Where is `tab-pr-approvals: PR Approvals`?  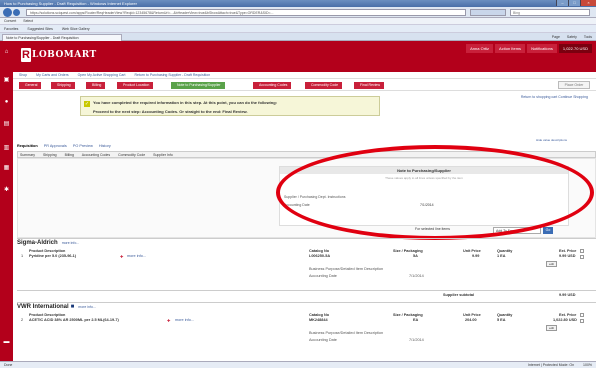
tab-pr-approvals: PR Approvals is located at coordinates (55, 146).